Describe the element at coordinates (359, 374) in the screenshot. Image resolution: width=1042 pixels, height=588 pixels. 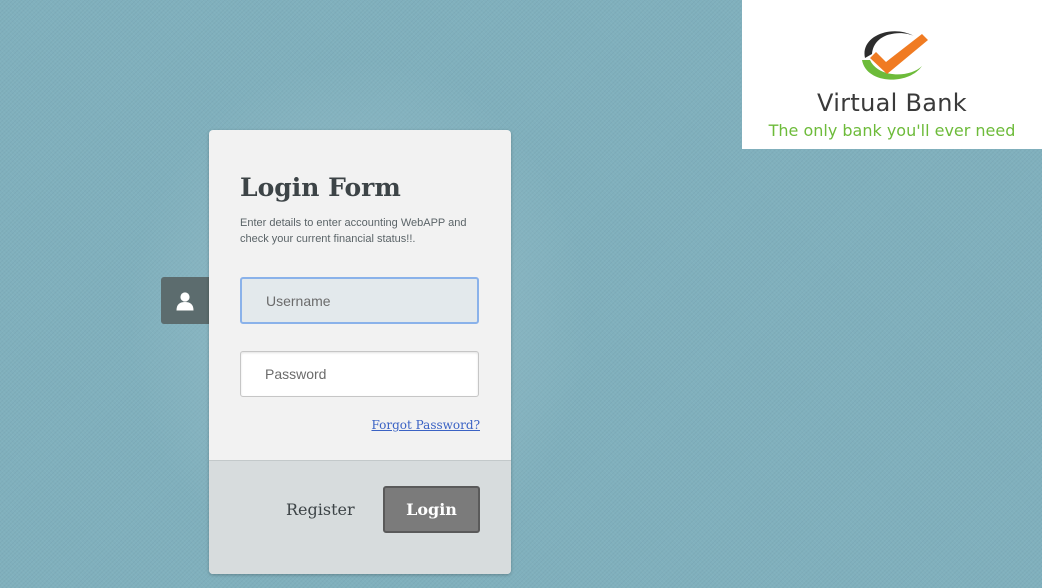
I see `password-input` at that location.